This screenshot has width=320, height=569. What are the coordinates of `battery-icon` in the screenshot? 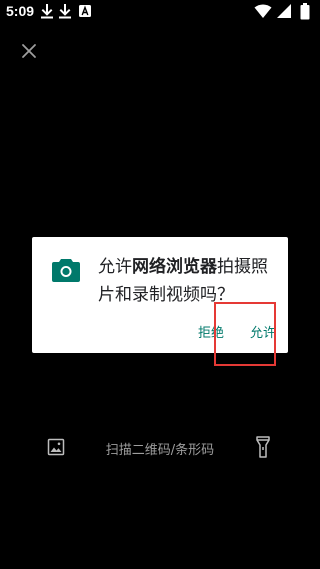 It's located at (305, 11).